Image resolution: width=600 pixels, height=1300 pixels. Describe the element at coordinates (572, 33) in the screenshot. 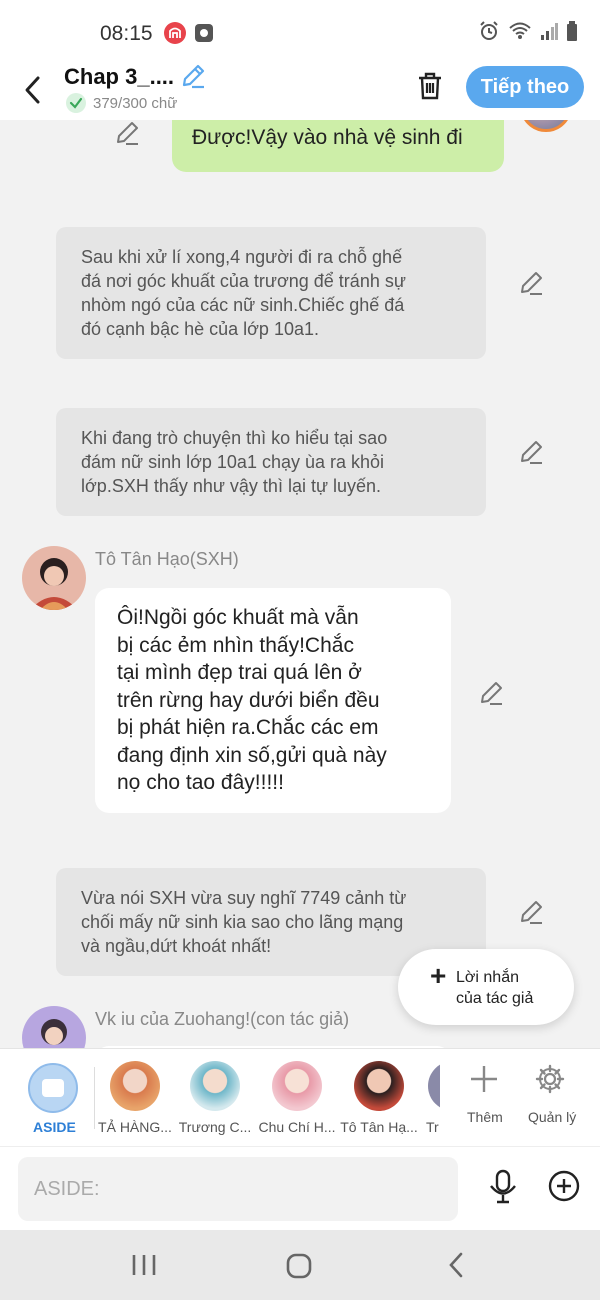

I see `battery-icon` at that location.